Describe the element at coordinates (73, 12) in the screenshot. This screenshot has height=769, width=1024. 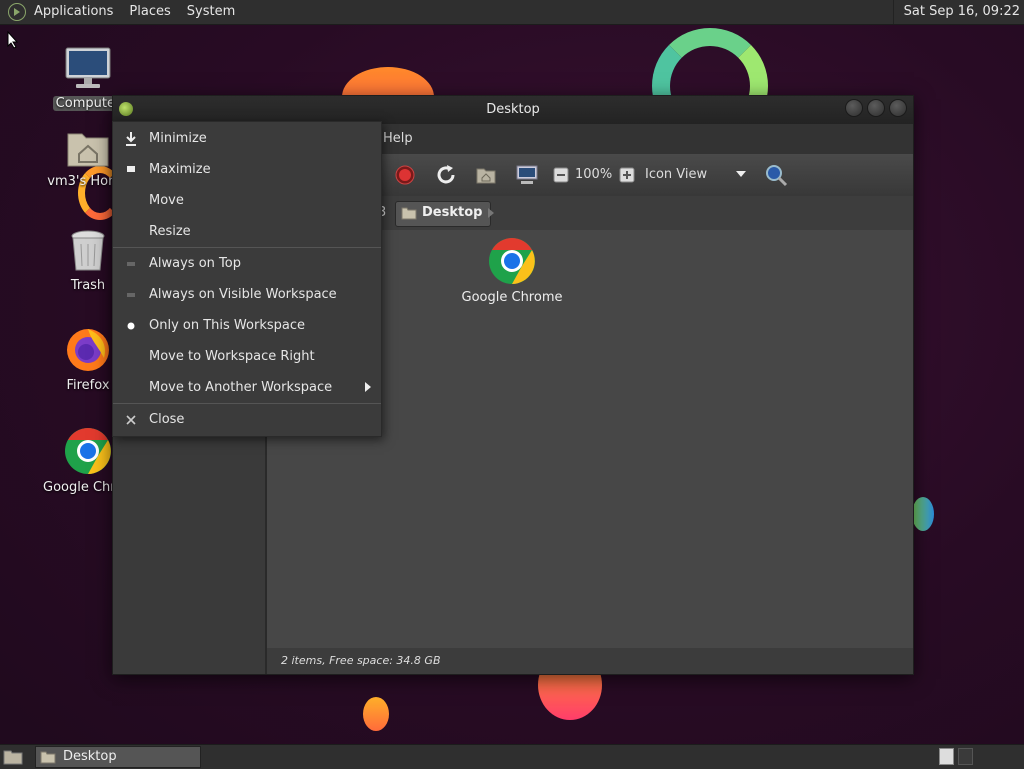
I see `applications-menu: Applications` at that location.